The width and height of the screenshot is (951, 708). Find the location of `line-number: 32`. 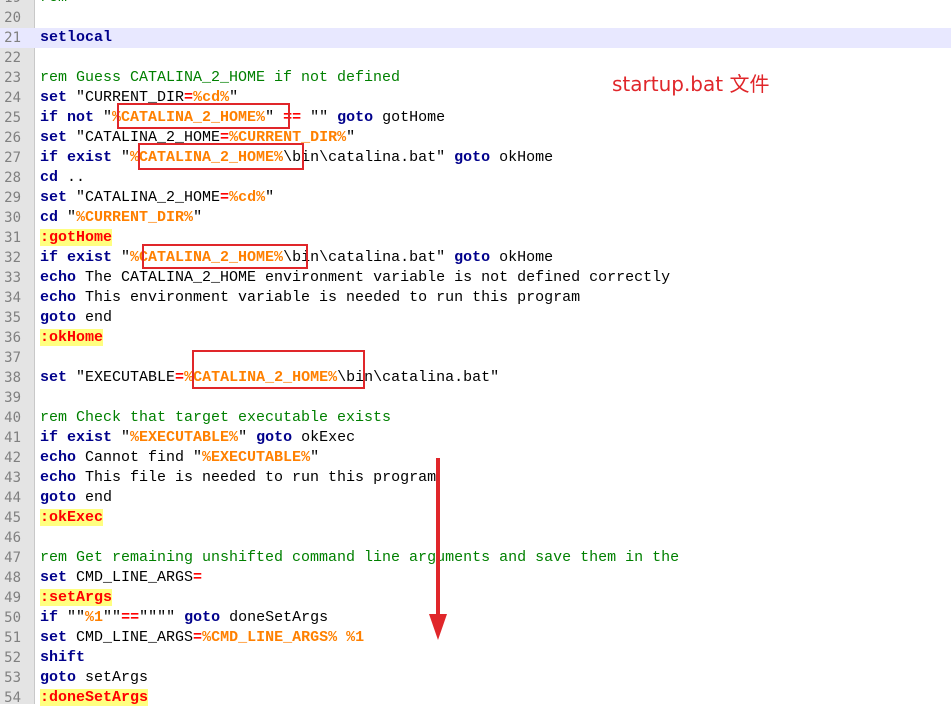

line-number: 32 is located at coordinates (12, 258).